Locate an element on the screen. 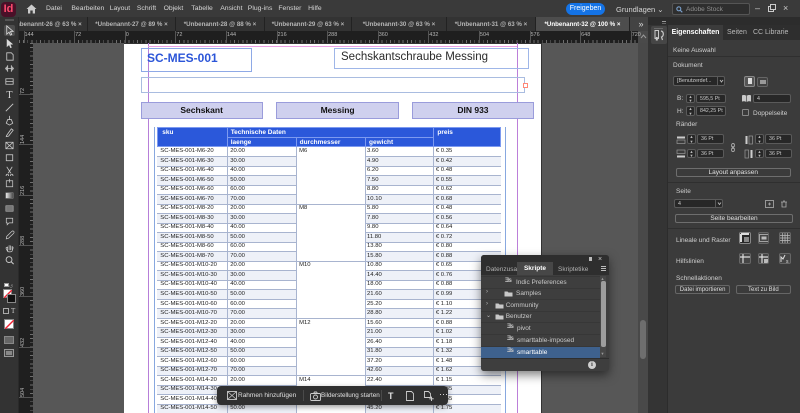 The image size is (800, 413). svg-text: s is located at coordinates (787, 261).